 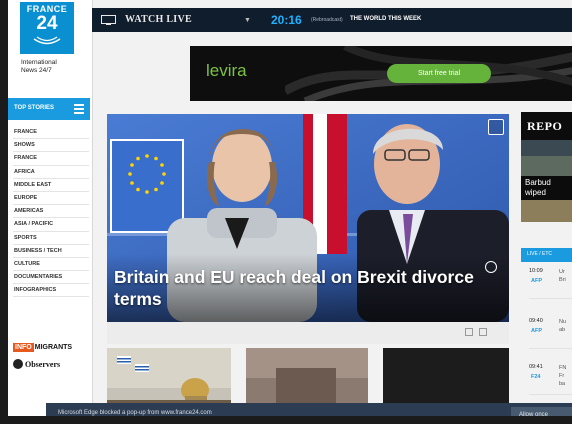 What do you see at coordinates (550, 333) in the screenshot?
I see `live-item: 09:40 AFP Nu ab` at bounding box center [550, 333].